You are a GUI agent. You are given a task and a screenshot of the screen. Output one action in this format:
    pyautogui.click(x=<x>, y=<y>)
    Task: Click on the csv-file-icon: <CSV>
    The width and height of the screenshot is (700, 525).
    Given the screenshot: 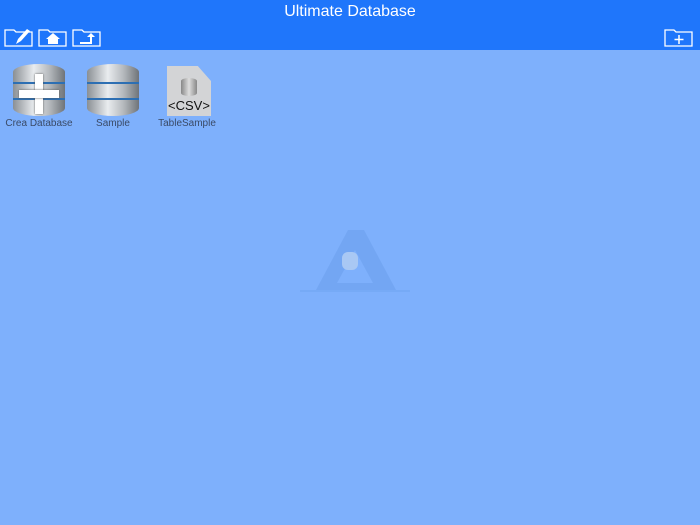 What is the action you would take?
    pyautogui.click(x=187, y=90)
    